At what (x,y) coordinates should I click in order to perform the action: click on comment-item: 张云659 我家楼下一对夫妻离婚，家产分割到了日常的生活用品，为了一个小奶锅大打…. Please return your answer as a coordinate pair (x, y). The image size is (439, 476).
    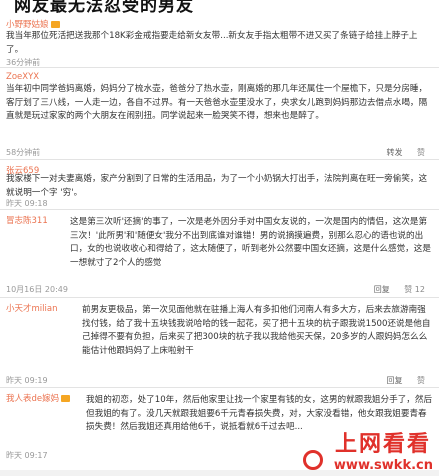
    Looking at the image, I should click on (219, 185).